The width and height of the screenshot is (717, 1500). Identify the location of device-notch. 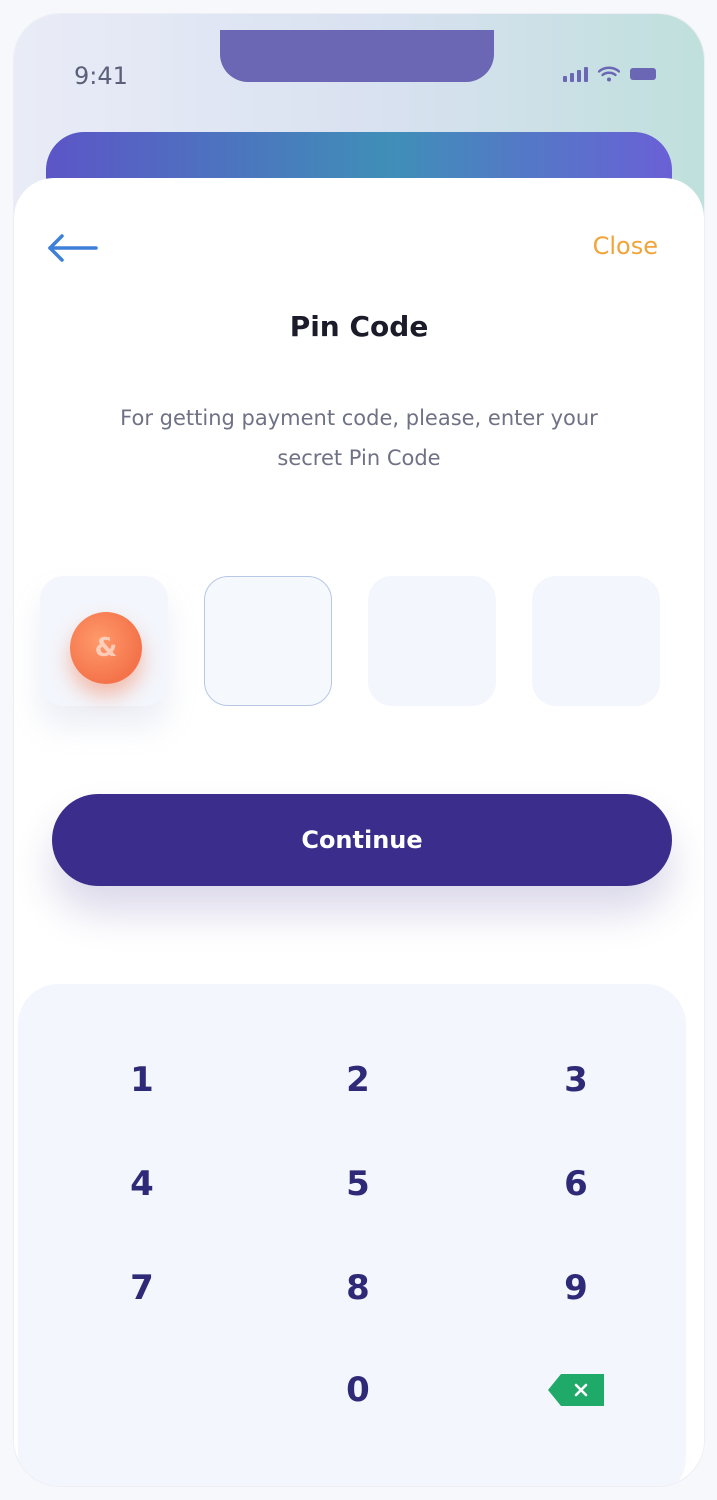
(357, 56).